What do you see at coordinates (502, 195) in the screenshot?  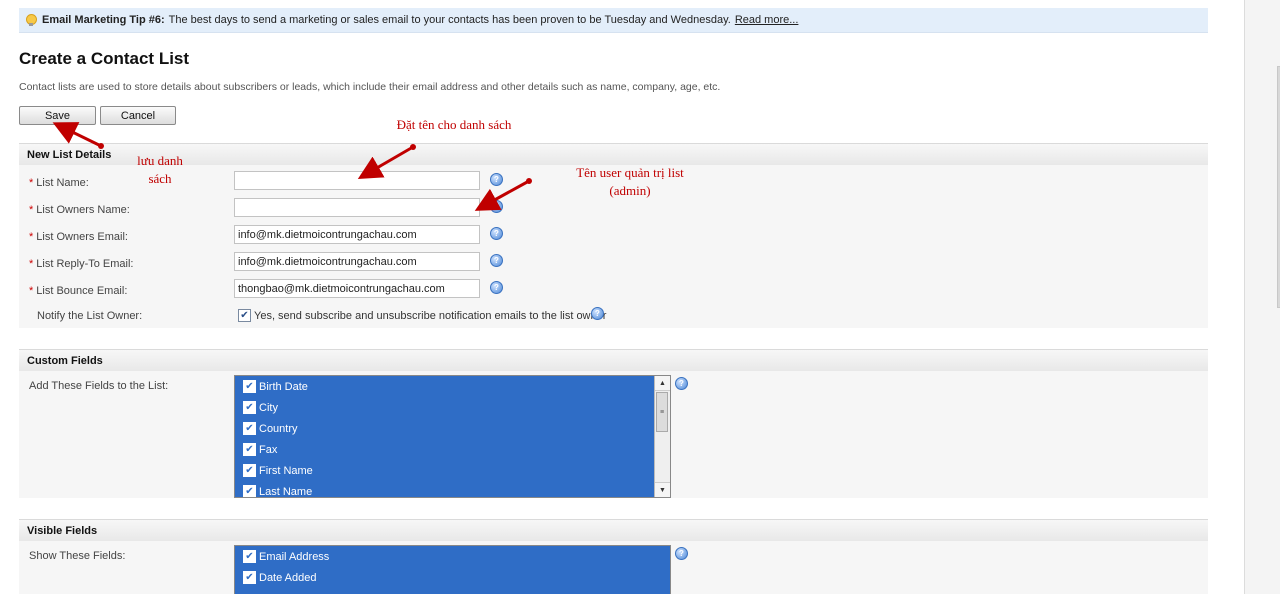 I see `list-owner-arrow` at bounding box center [502, 195].